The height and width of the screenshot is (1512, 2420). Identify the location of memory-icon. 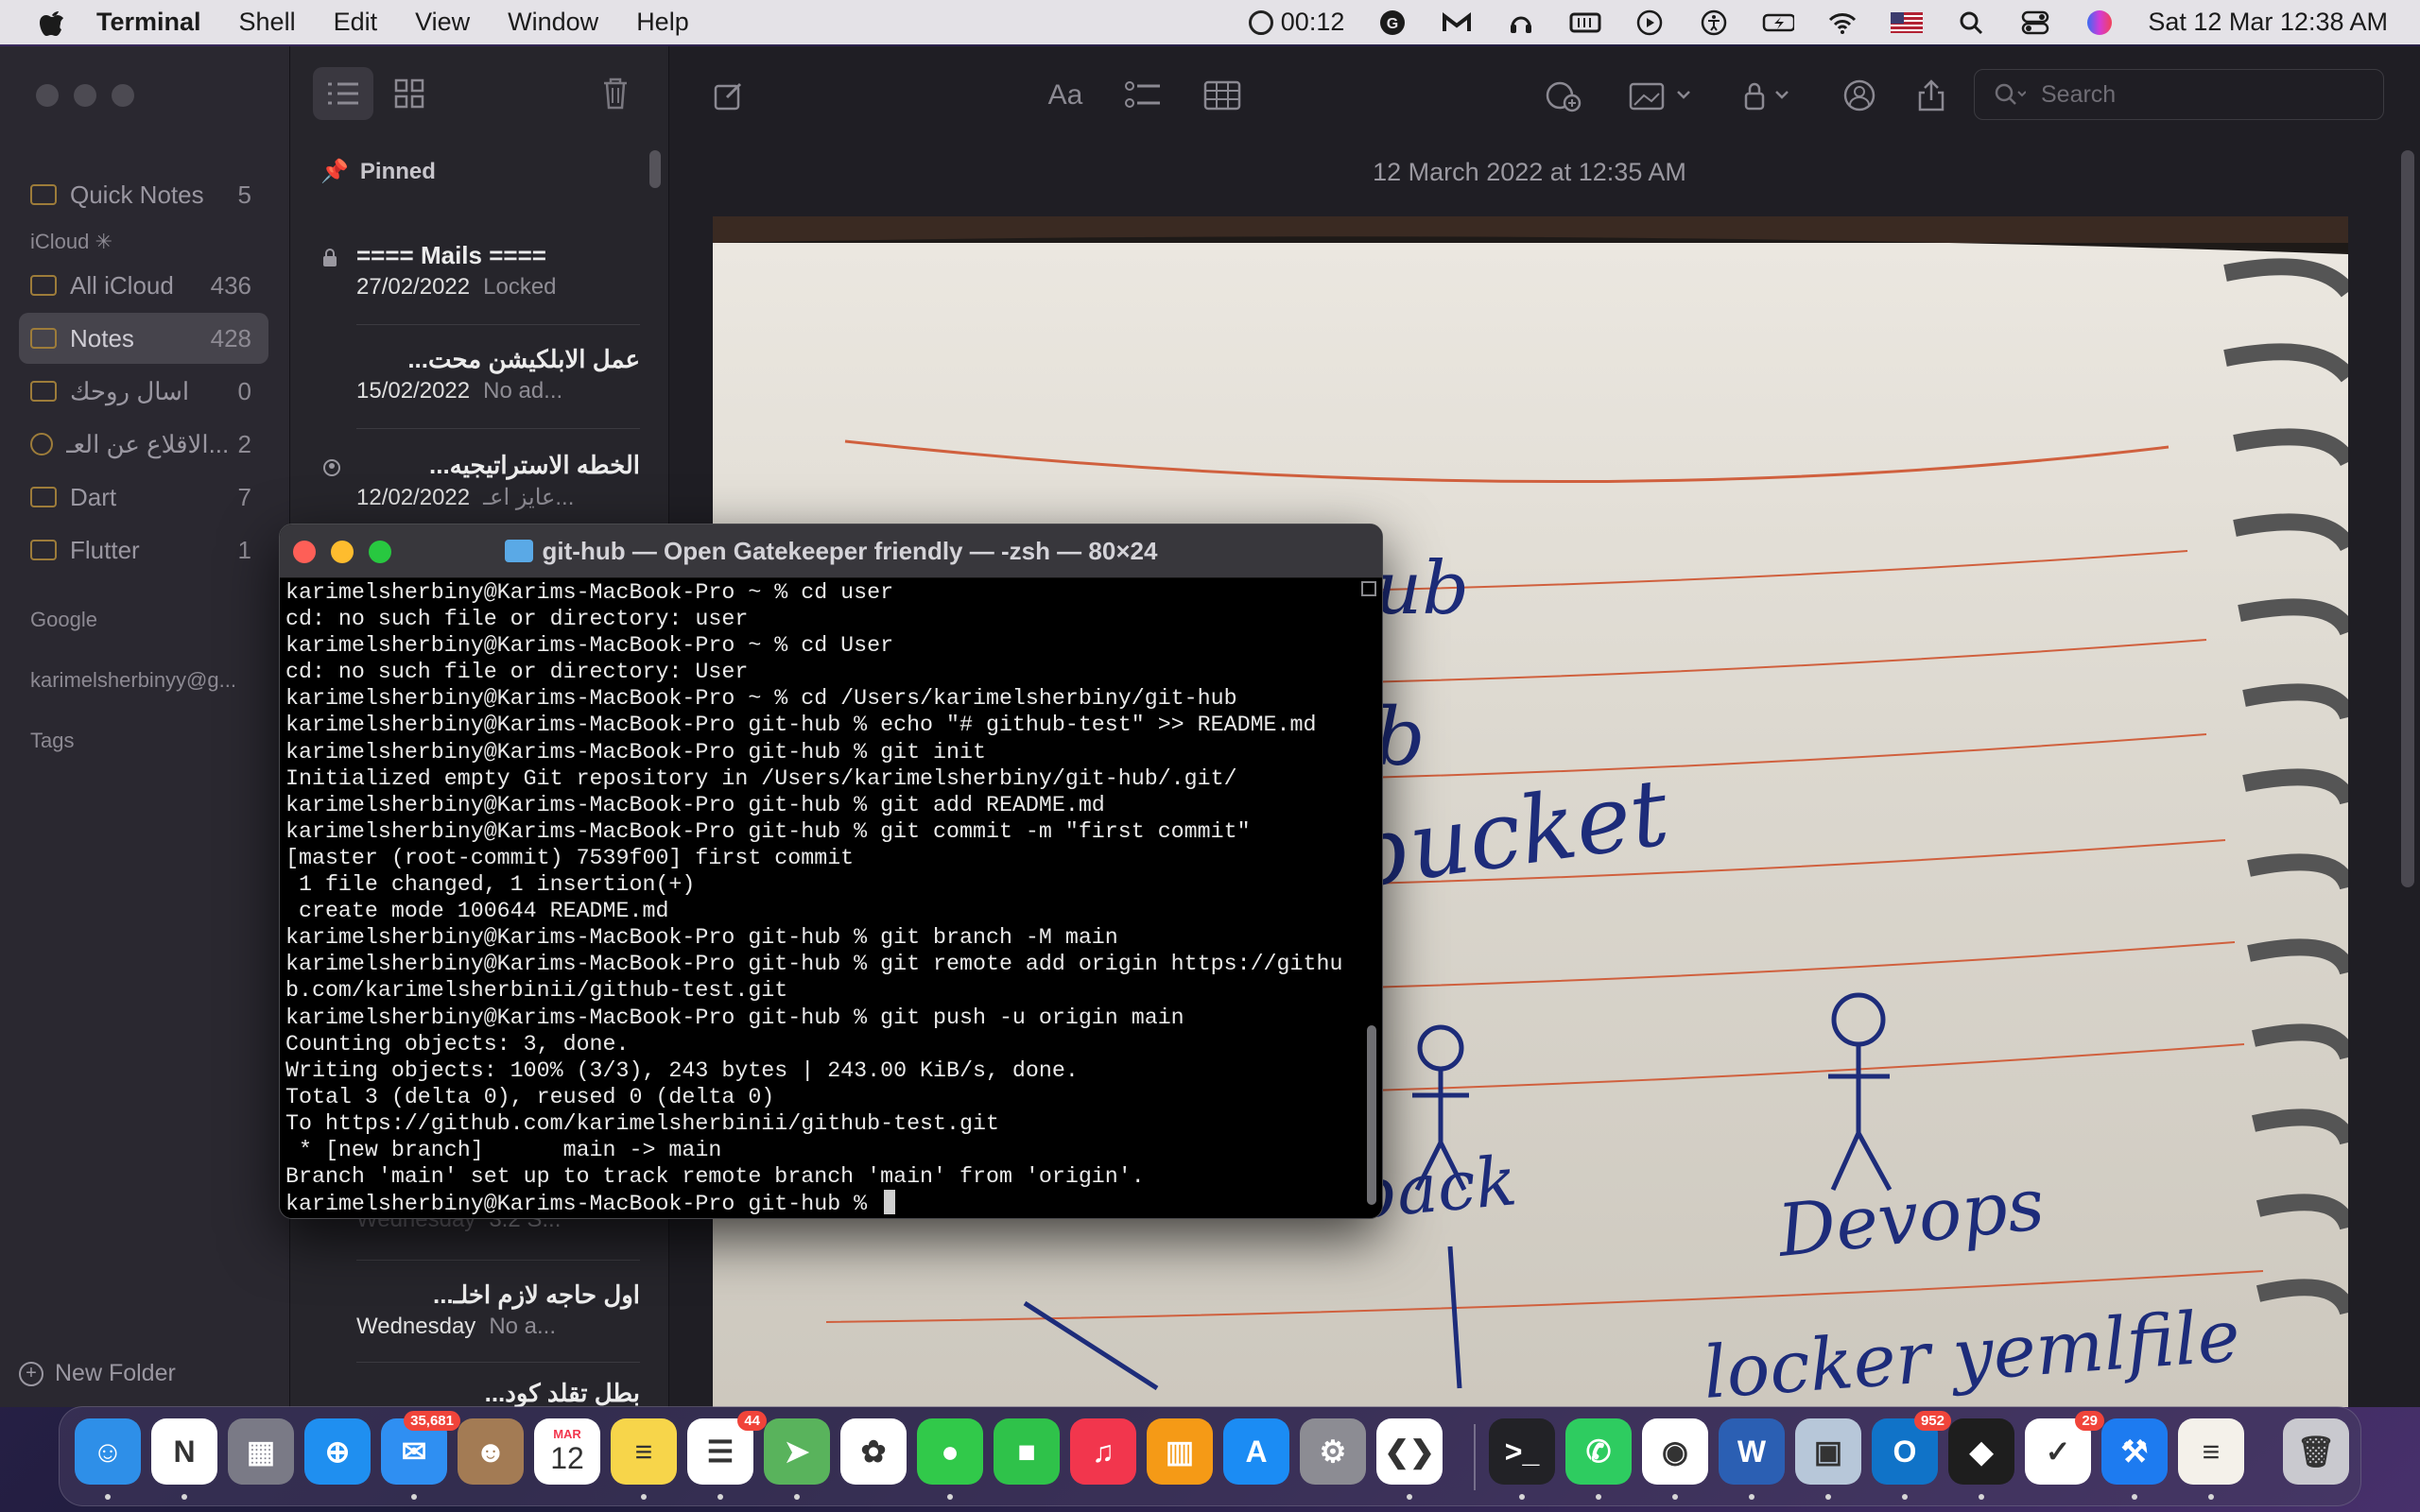
(1585, 23).